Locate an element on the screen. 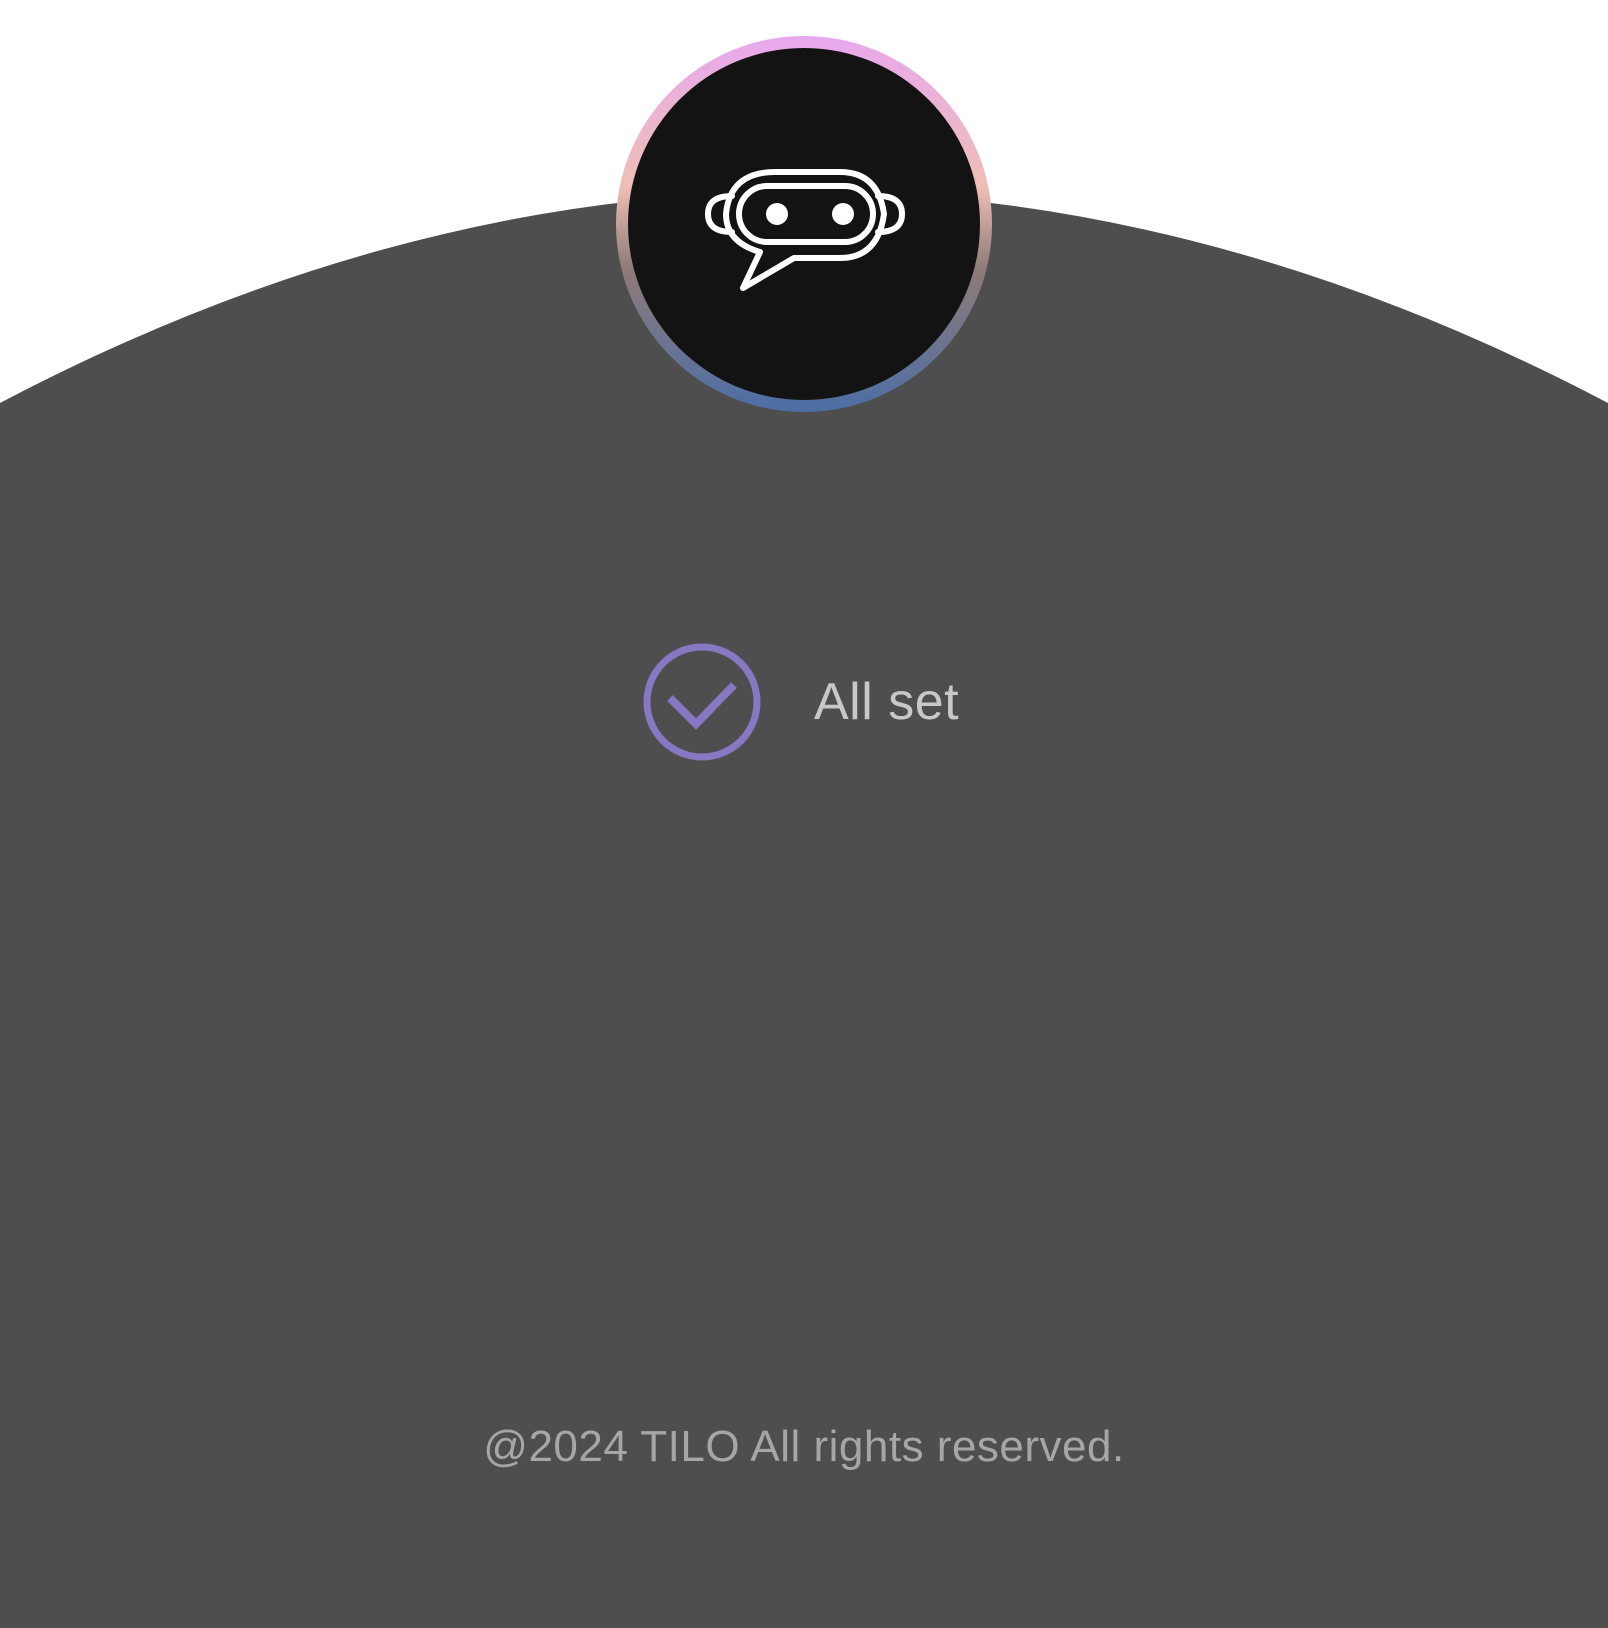 This screenshot has height=1628, width=1608. status-row: All set is located at coordinates (799, 702).